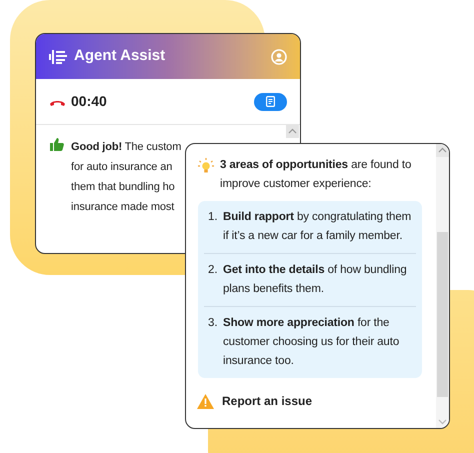 This screenshot has width=474, height=453. Describe the element at coordinates (123, 187) in the screenshot. I see `feedback-text-line: them that bundling ho` at that location.